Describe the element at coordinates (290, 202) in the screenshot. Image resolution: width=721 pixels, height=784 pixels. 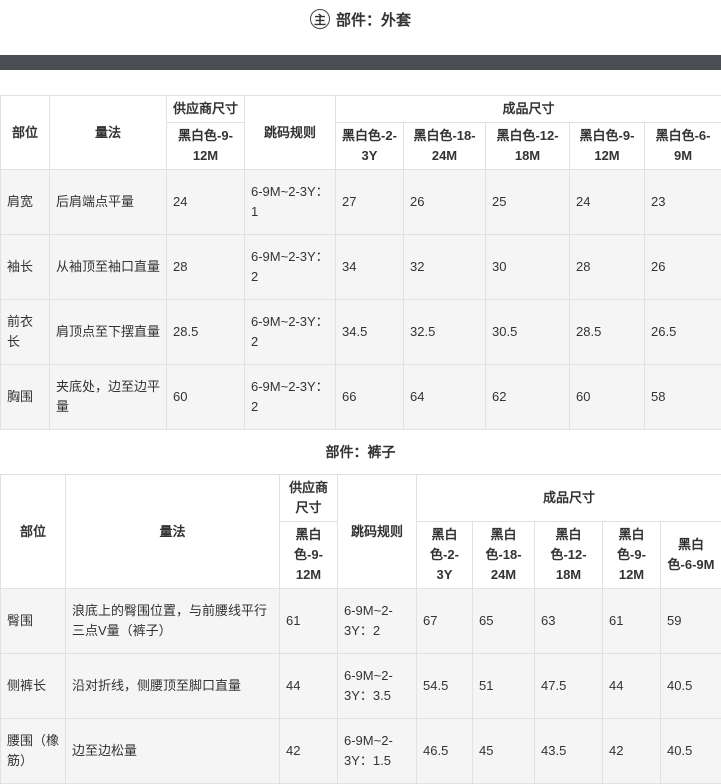
I see `cell-jump: 6-9M~2-3Y：1` at that location.